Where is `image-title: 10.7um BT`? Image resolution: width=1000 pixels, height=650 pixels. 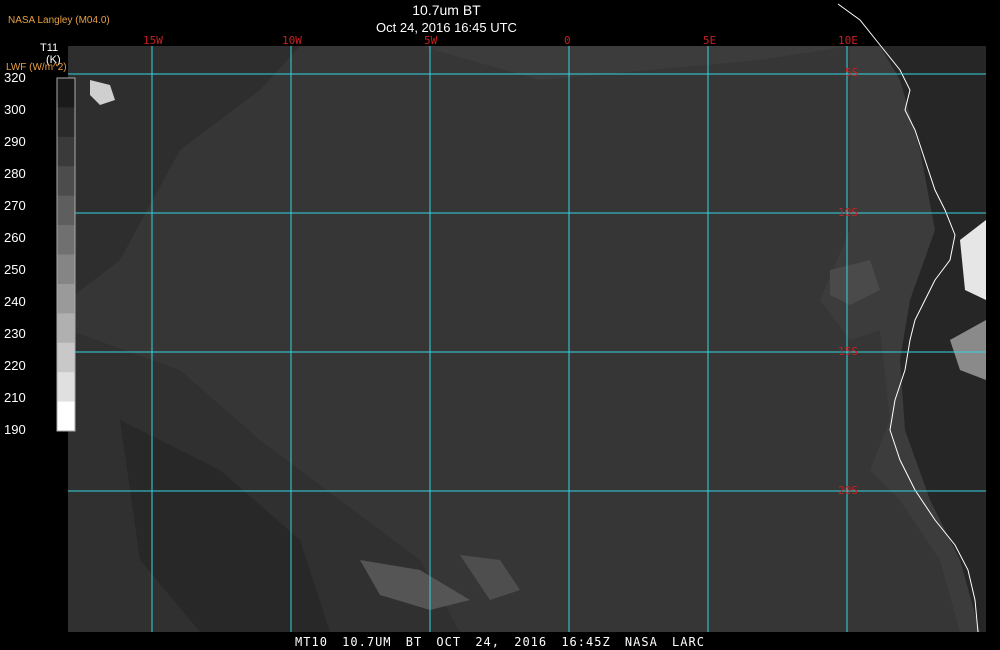 image-title: 10.7um BT is located at coordinates (446, 10).